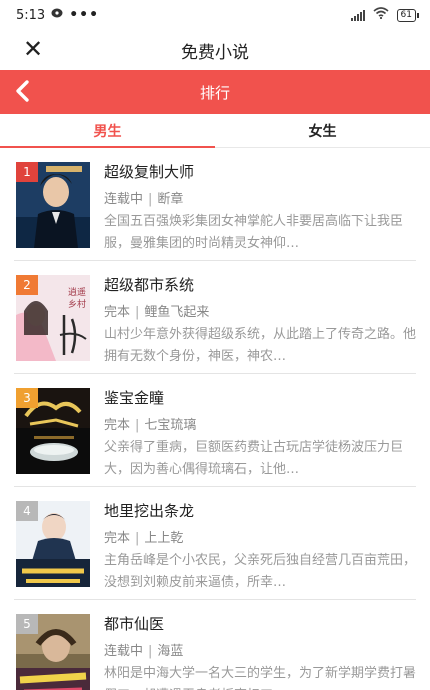  Describe the element at coordinates (107, 131) in the screenshot. I see `tab-male: 男生` at that location.